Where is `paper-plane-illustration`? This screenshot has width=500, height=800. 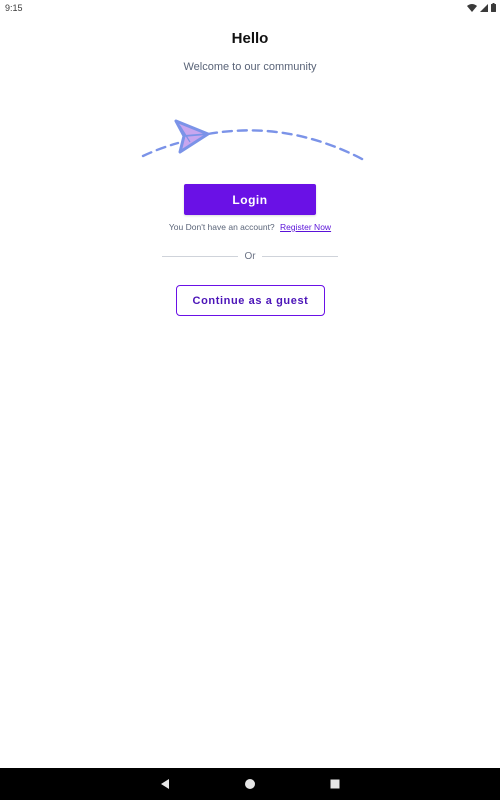
paper-plane-illustration is located at coordinates (254, 140).